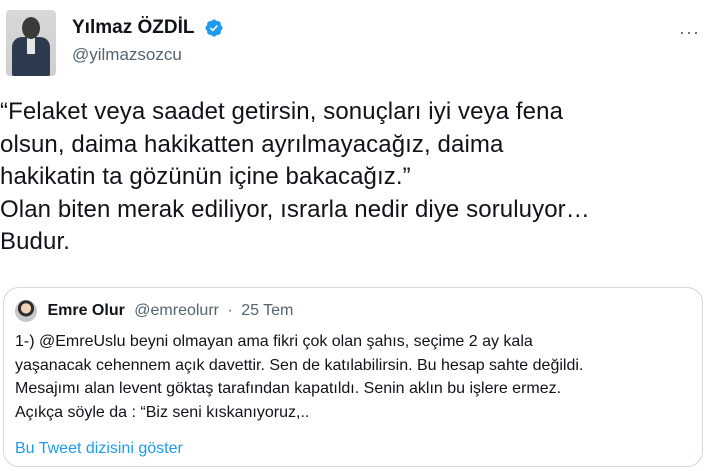 The image size is (708, 471). I want to click on quoted-author-avatar, so click(26, 311).